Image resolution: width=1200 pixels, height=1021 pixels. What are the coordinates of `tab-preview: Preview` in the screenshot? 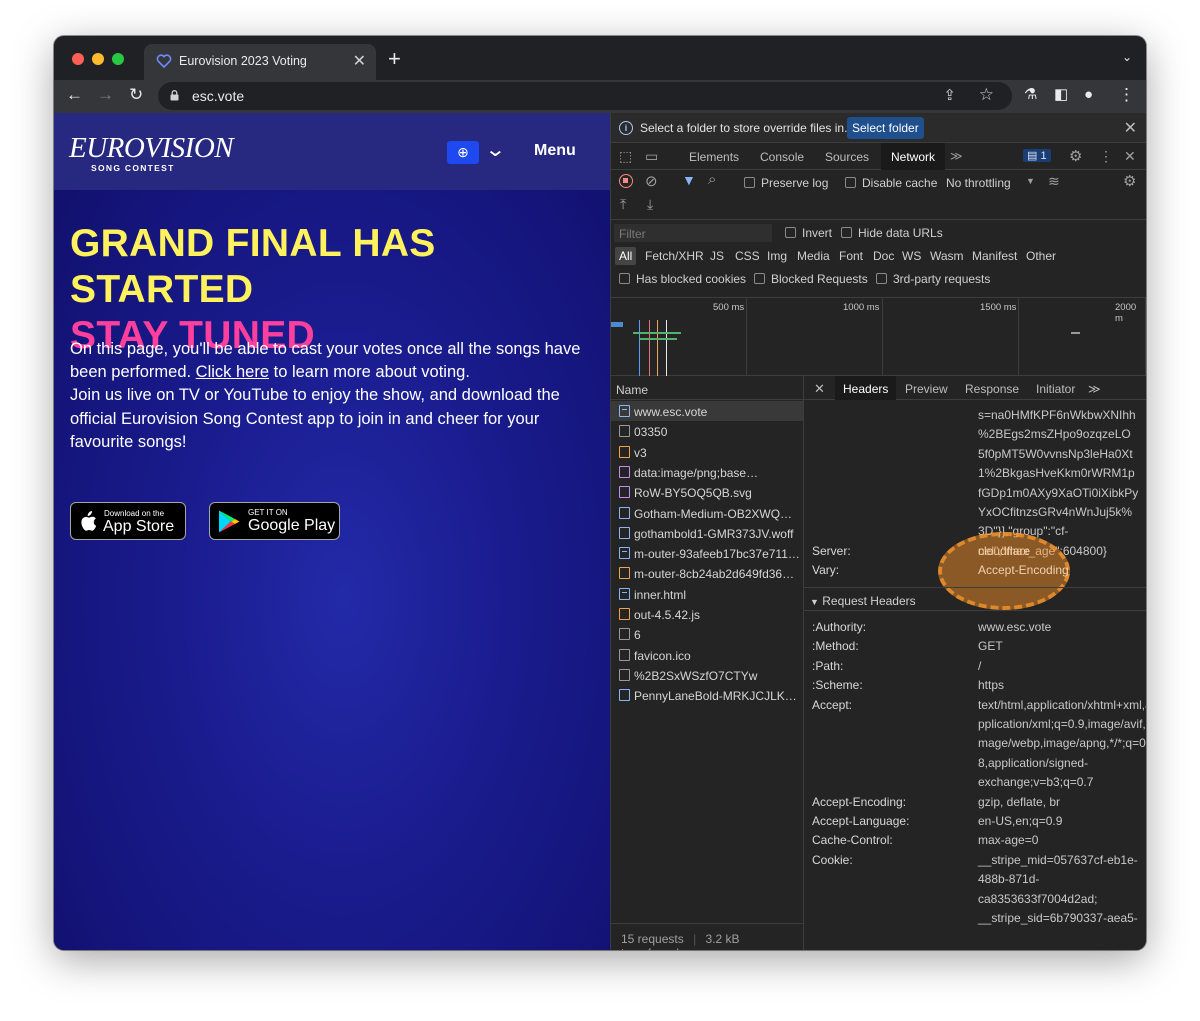 It's located at (926, 389).